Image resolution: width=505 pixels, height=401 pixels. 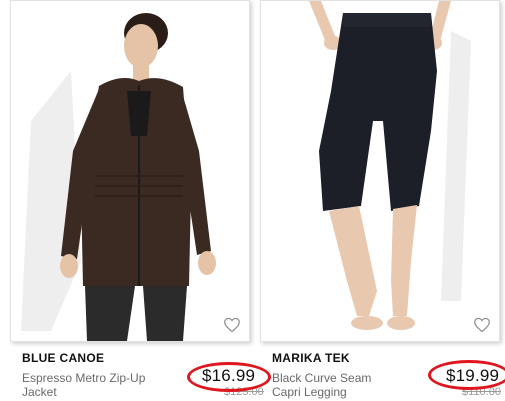 What do you see at coordinates (311, 358) in the screenshot?
I see `brand-name: MARIKA TEK` at bounding box center [311, 358].